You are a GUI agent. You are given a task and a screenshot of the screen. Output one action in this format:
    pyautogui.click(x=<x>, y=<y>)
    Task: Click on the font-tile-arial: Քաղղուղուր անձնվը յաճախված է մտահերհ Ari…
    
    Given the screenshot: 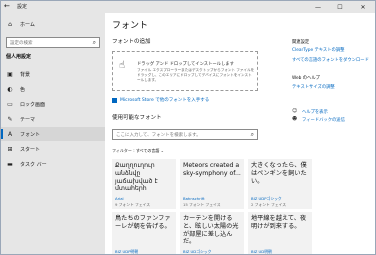 What is the action you would take?
    pyautogui.click(x=144, y=184)
    